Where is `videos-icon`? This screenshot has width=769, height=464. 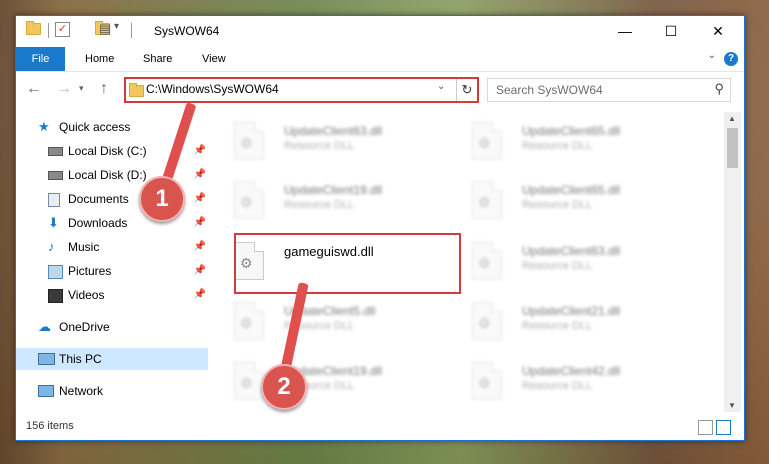
videos-icon is located at coordinates (55, 296).